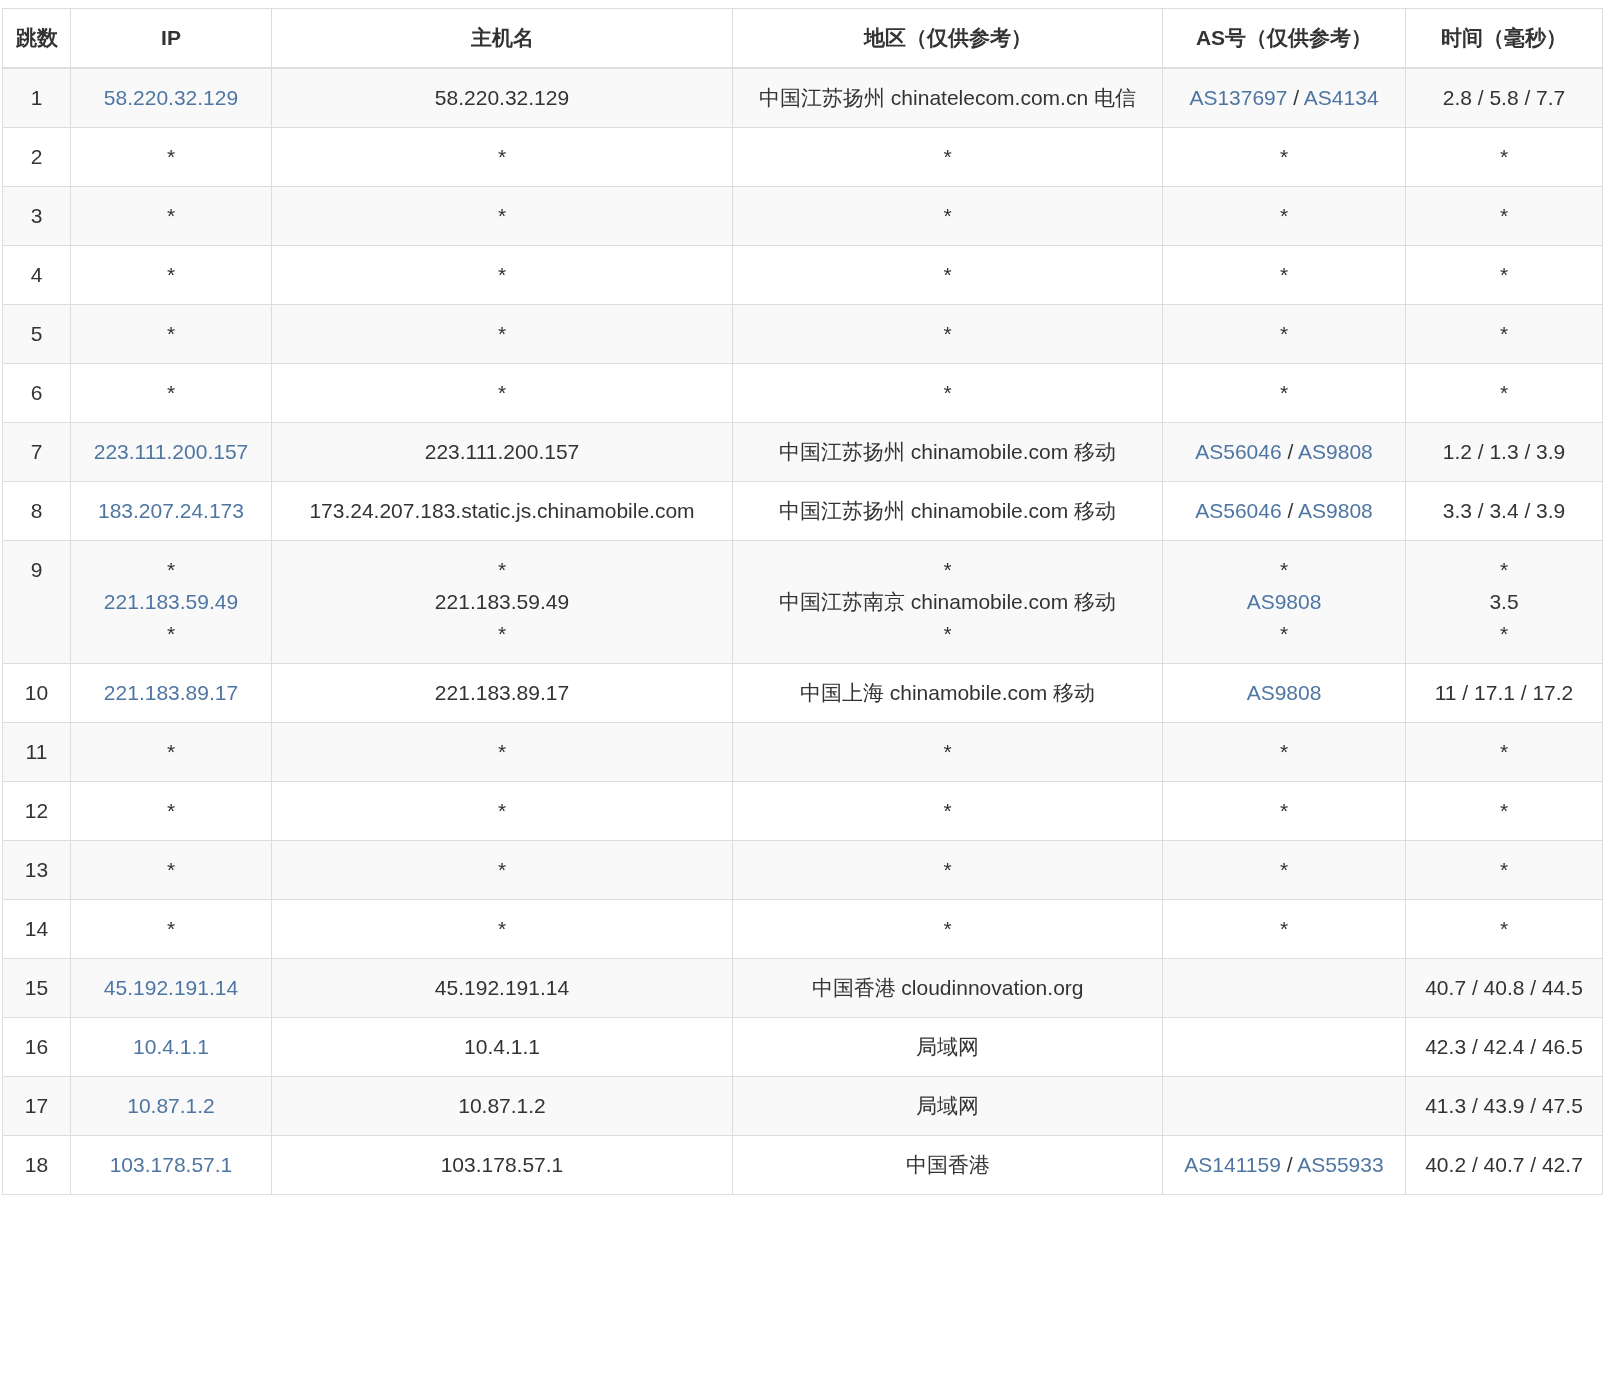  I want to click on hop-number: 14, so click(36, 929).